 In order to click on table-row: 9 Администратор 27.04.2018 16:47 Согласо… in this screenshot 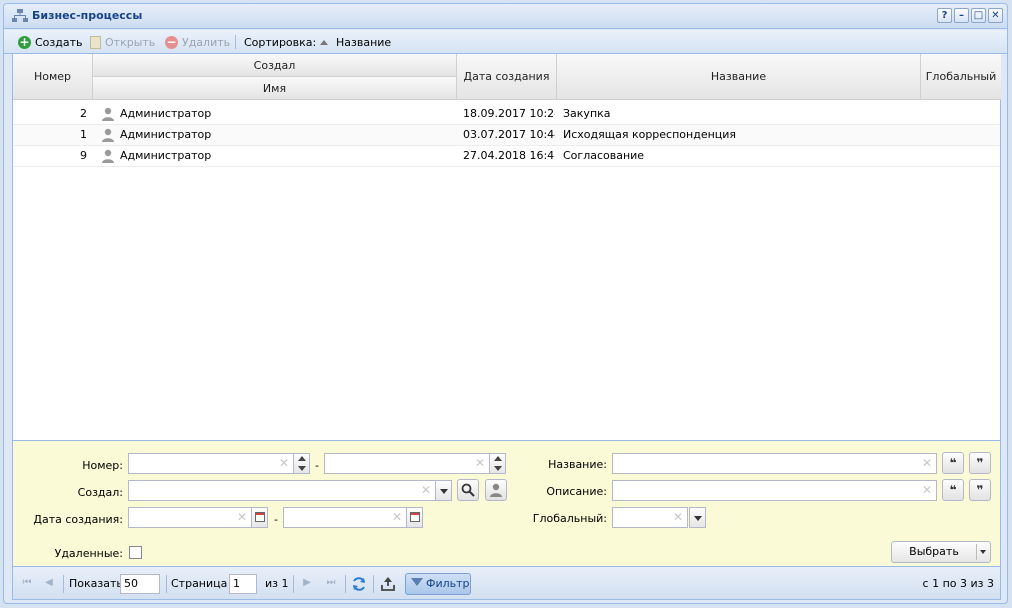, I will do `click(506, 156)`.